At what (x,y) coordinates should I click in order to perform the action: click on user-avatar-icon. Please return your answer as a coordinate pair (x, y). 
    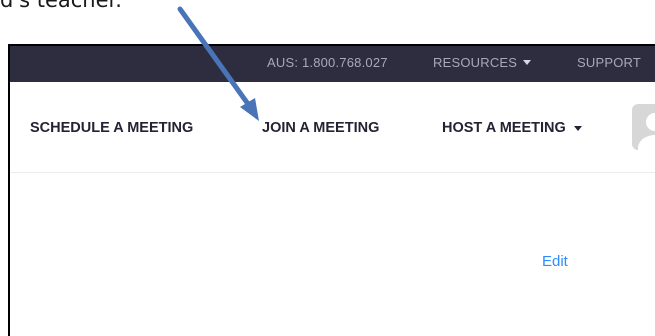
    Looking at the image, I should click on (643, 127).